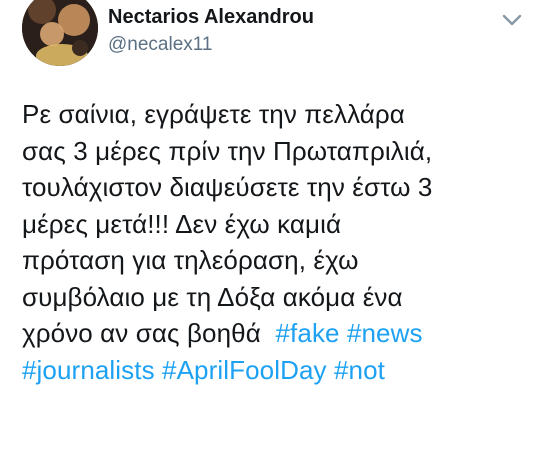  I want to click on tweet-text-line: συμβόλαιο με τη Δόξα ακόμα ένα, so click(212, 296).